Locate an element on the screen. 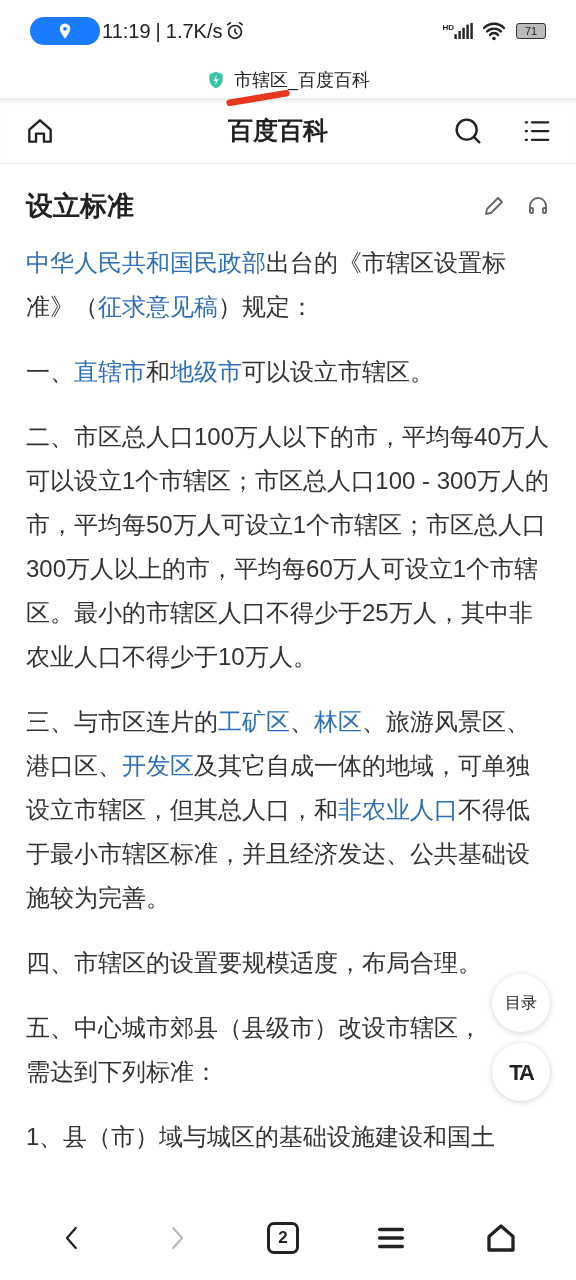 The height and width of the screenshot is (1280, 576). body-paragraph: 四、市辖区的设置要规模适度，布局合理。 is located at coordinates (254, 962).